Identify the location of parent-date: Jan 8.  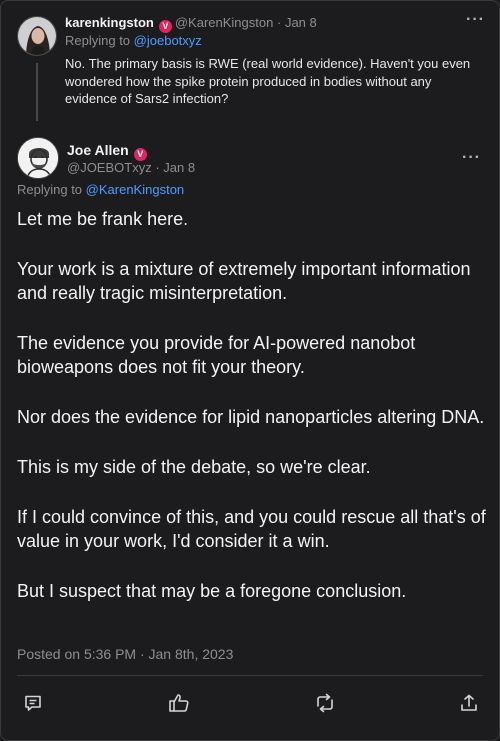
(301, 22).